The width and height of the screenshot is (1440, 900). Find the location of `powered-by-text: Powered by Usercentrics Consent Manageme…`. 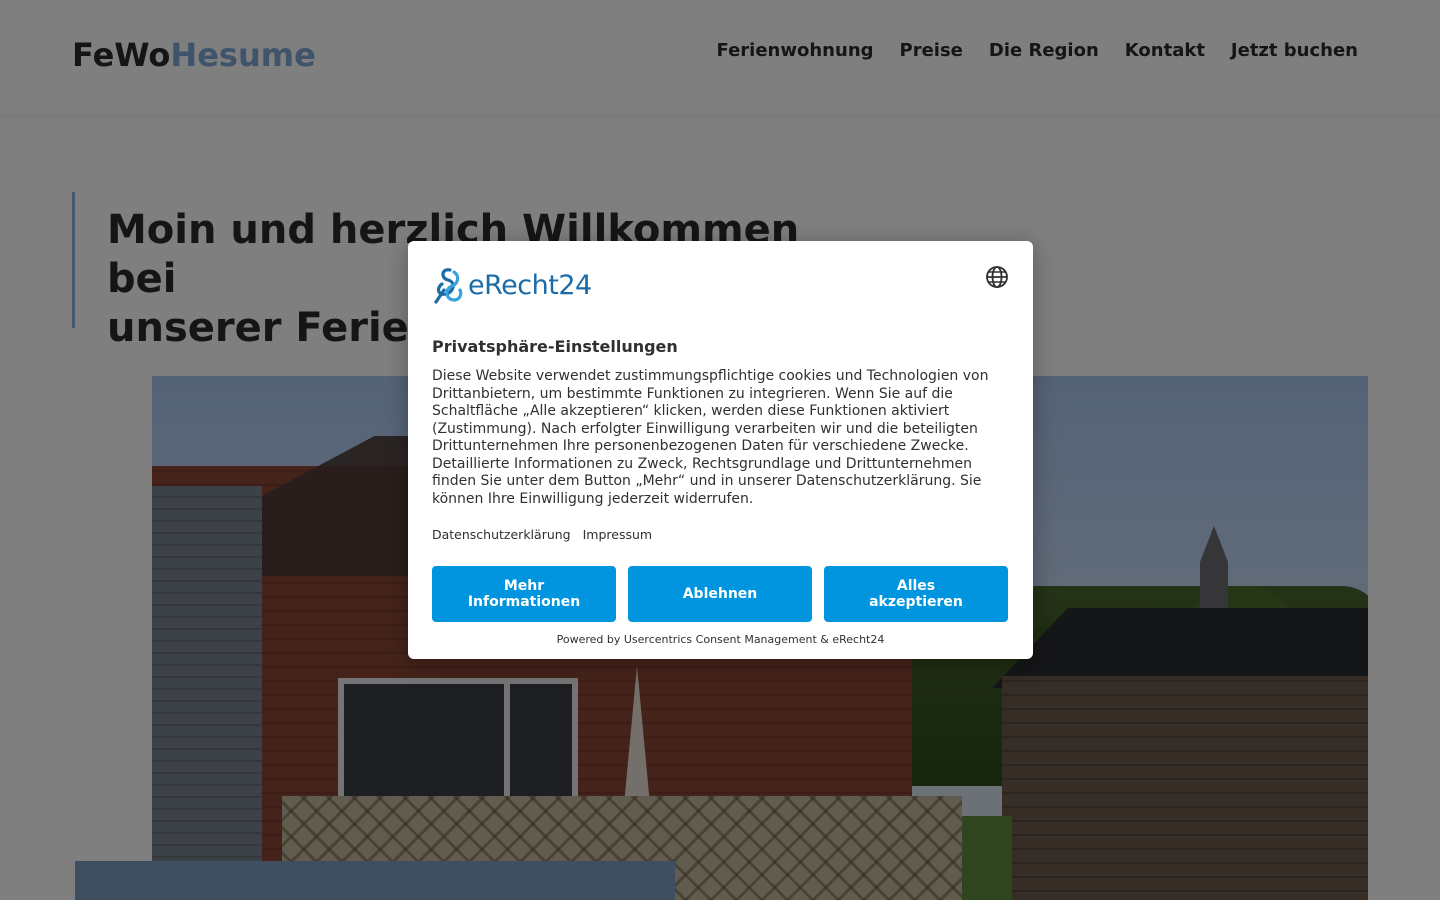

powered-by-text: Powered by Usercentrics Consent Manageme… is located at coordinates (720, 639).